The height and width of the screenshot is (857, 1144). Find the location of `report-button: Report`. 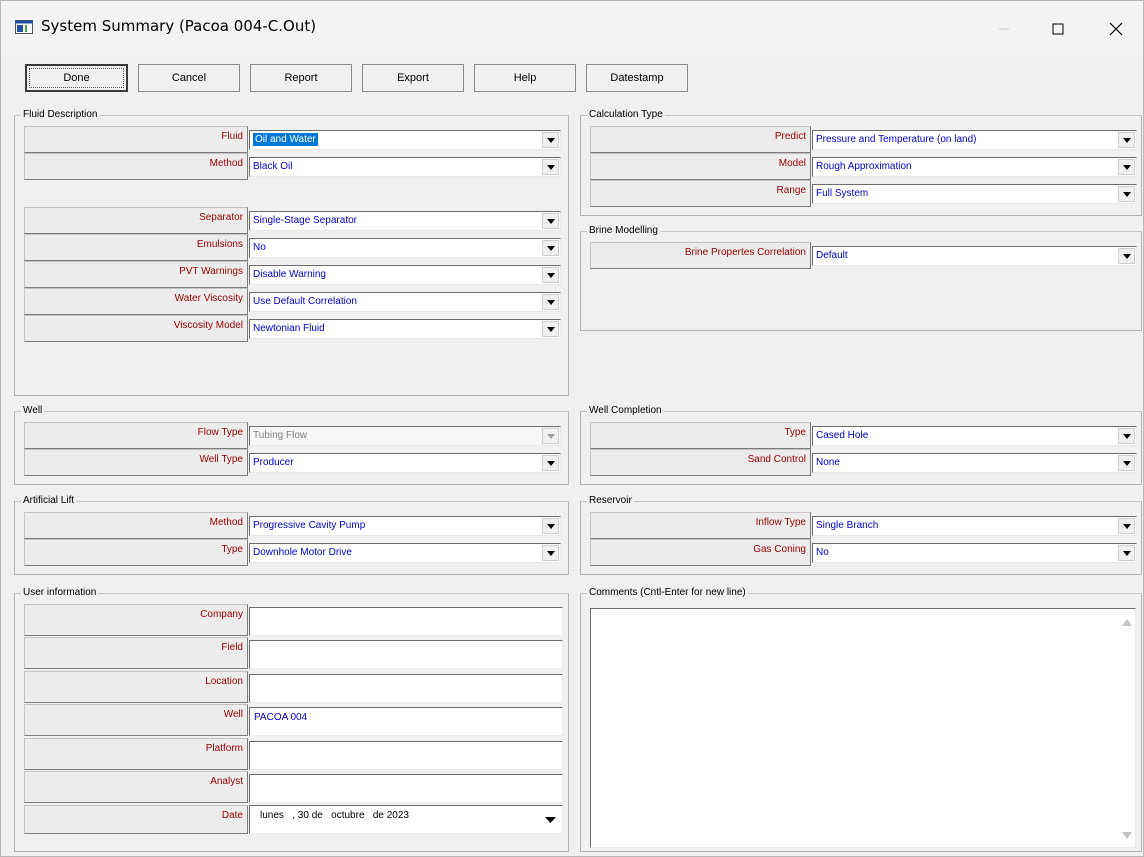

report-button: Report is located at coordinates (301, 78).